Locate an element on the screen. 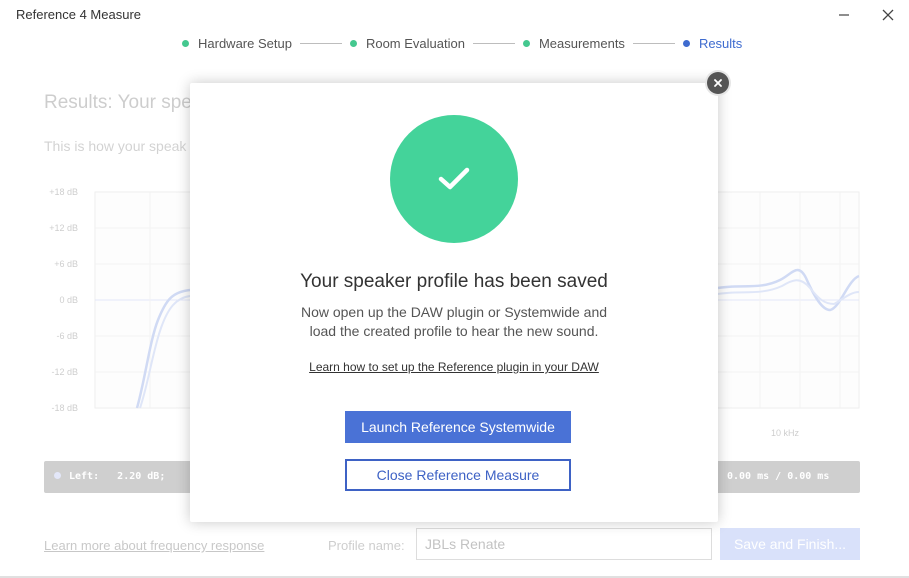 The width and height of the screenshot is (909, 578). step-label: Hardware Setup is located at coordinates (245, 43).